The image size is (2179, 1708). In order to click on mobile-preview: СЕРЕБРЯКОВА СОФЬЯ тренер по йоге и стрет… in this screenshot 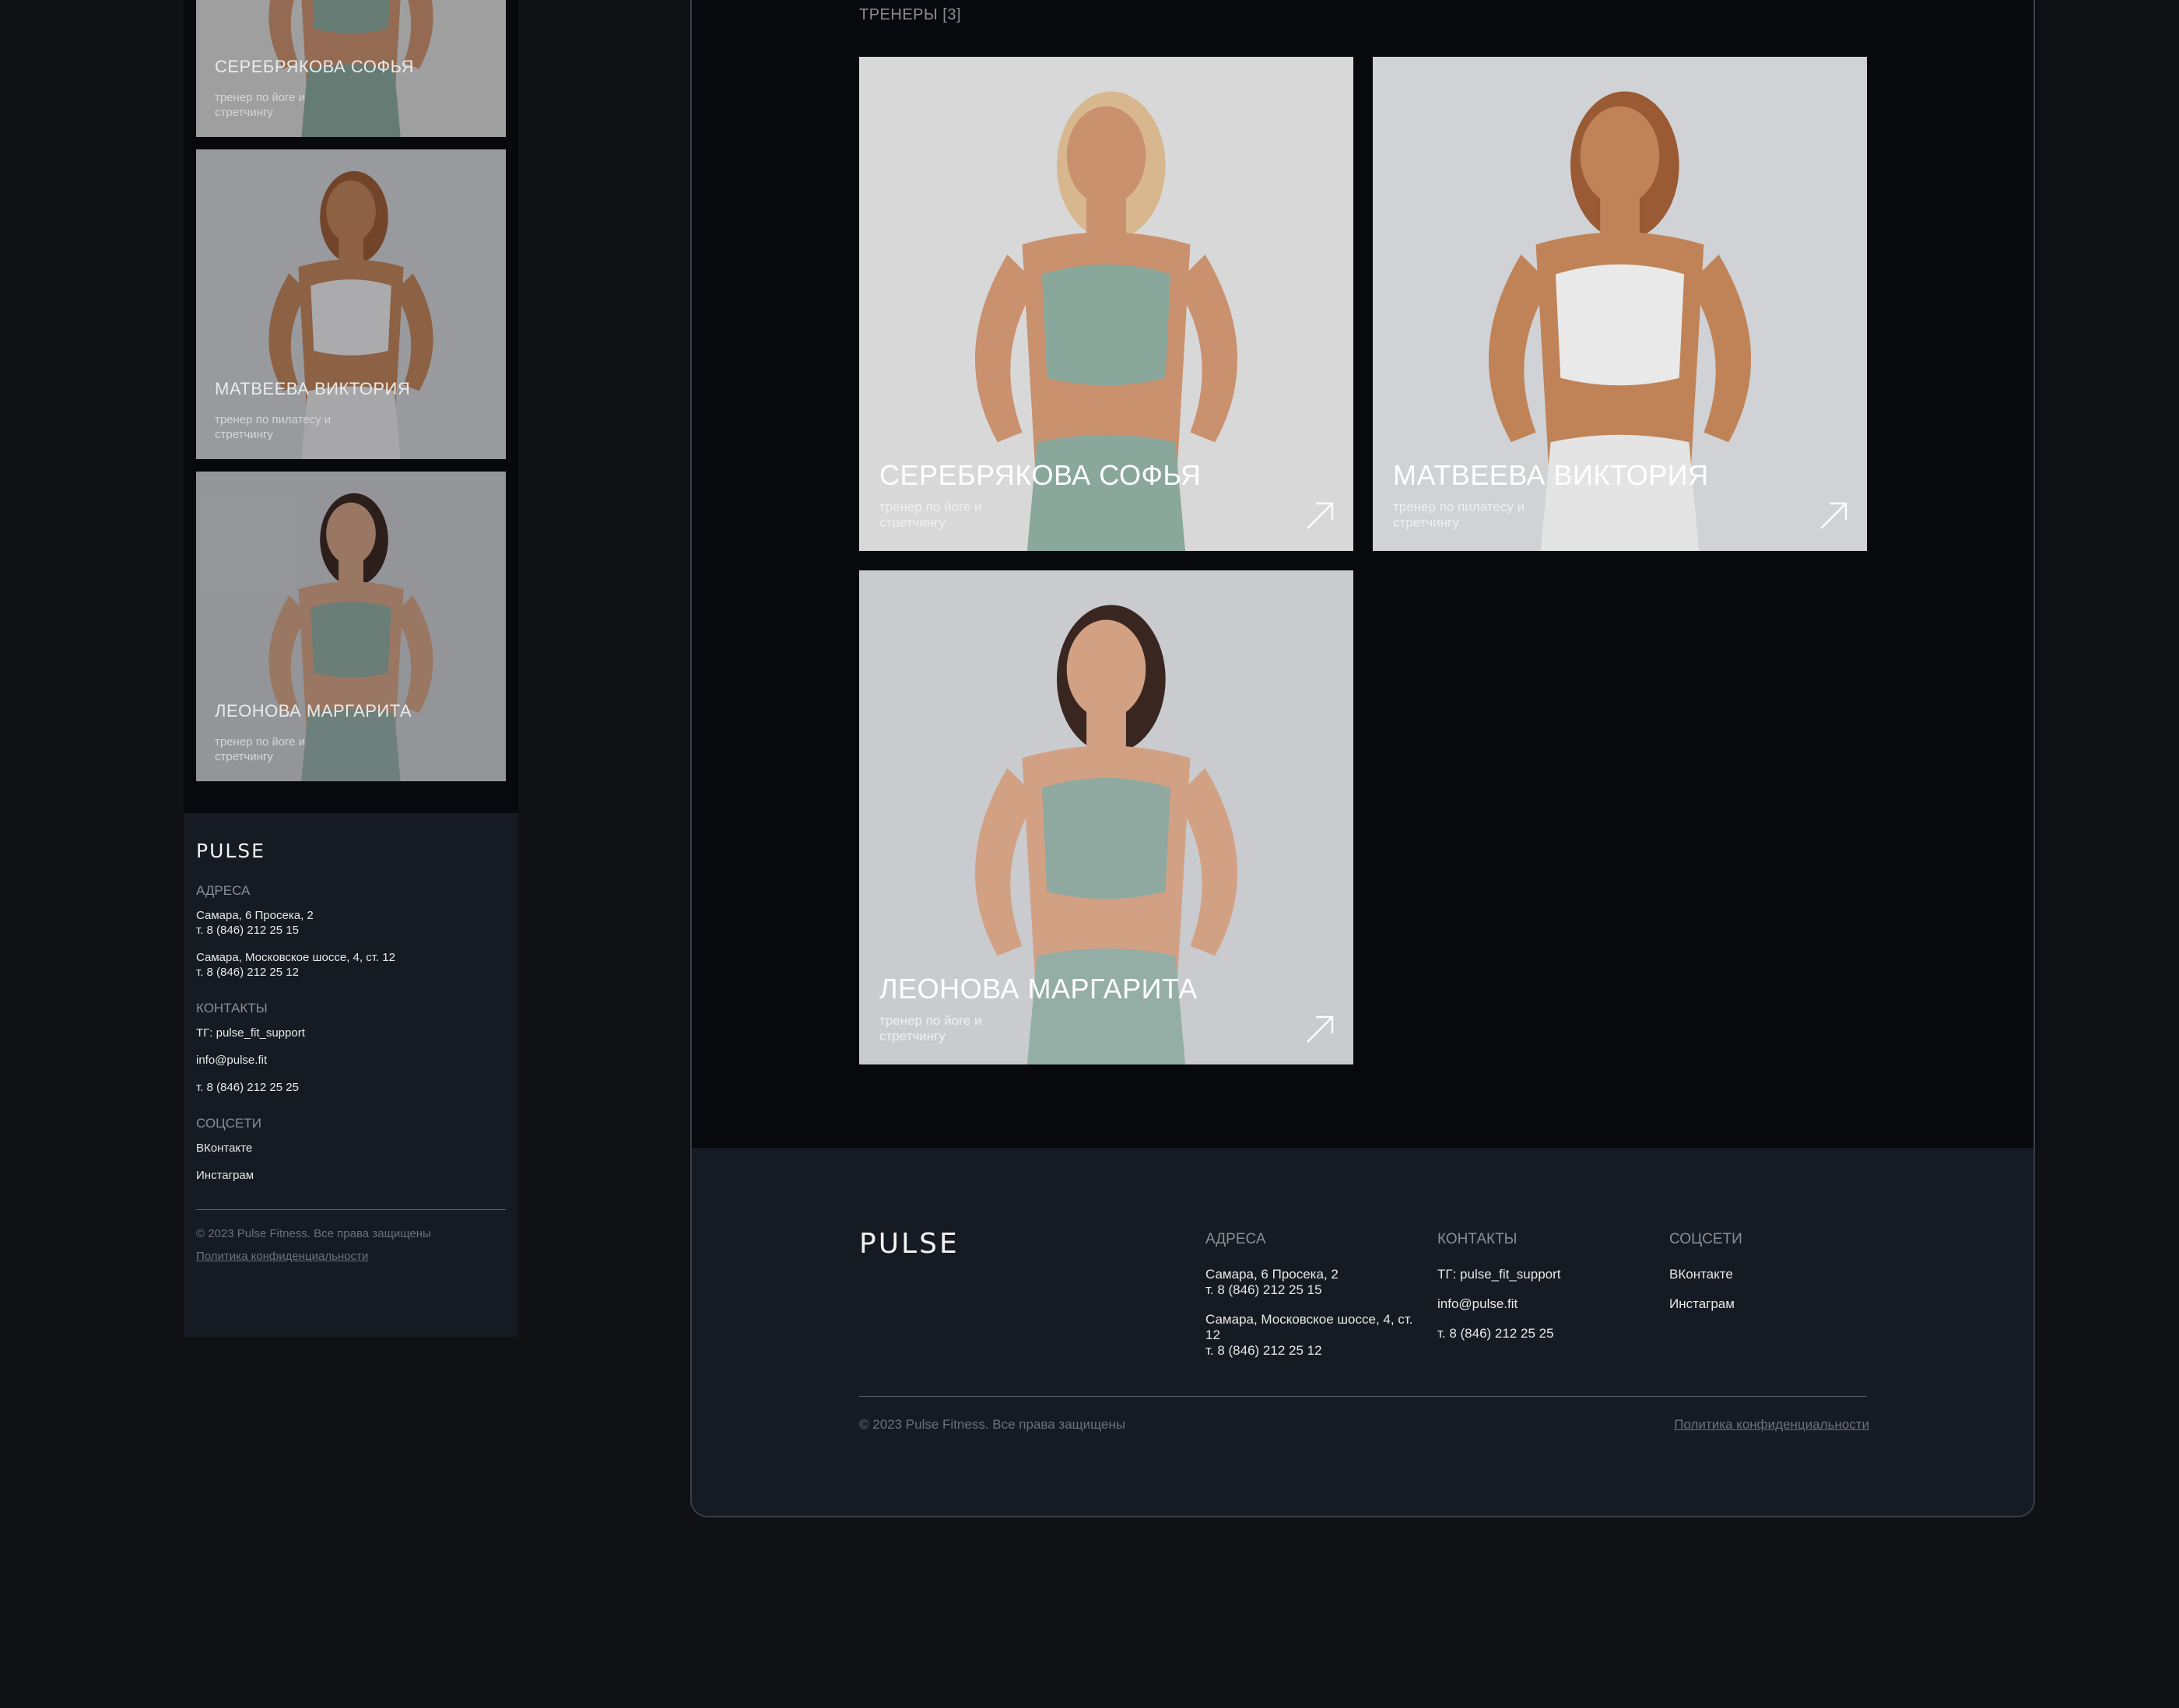, I will do `click(351, 668)`.